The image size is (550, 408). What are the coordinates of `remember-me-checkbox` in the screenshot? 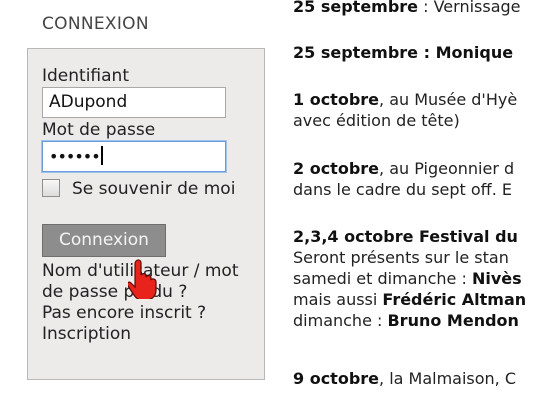 It's located at (51, 188).